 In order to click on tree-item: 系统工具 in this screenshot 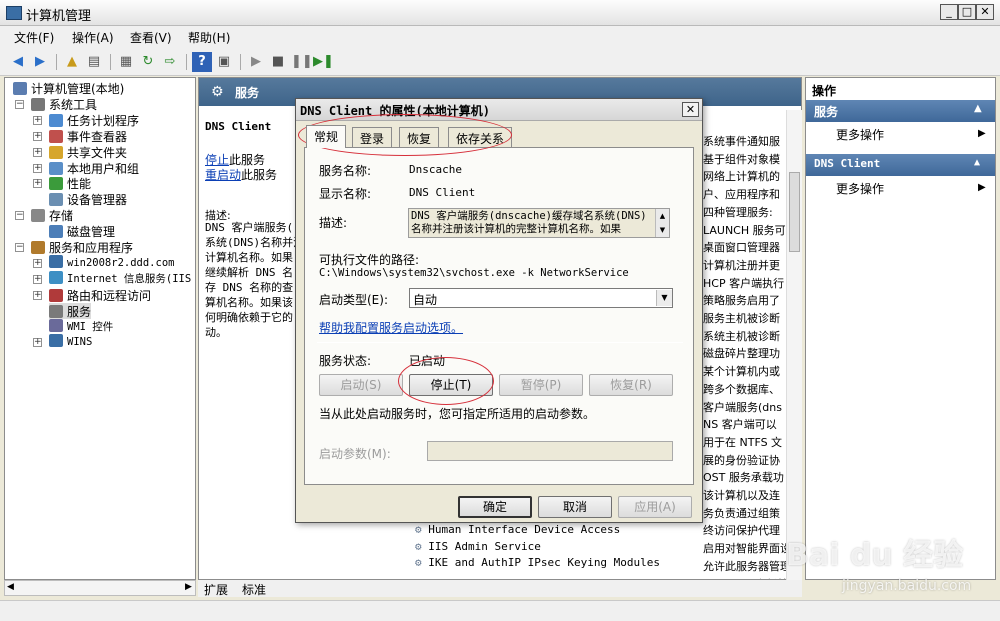, I will do `click(64, 104)`.